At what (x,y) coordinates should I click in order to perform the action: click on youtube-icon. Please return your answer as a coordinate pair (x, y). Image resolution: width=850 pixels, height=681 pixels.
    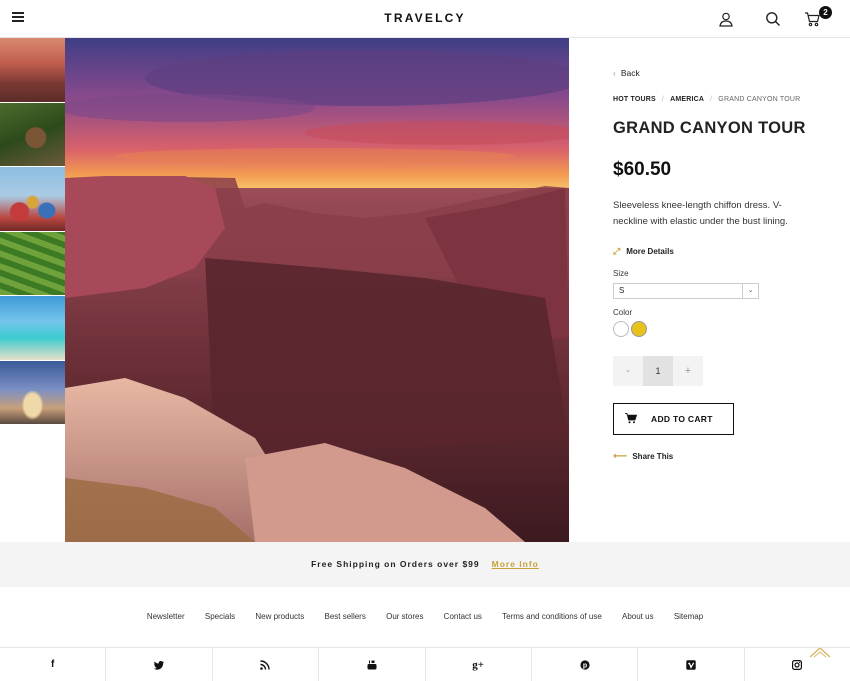
    Looking at the image, I should click on (372, 664).